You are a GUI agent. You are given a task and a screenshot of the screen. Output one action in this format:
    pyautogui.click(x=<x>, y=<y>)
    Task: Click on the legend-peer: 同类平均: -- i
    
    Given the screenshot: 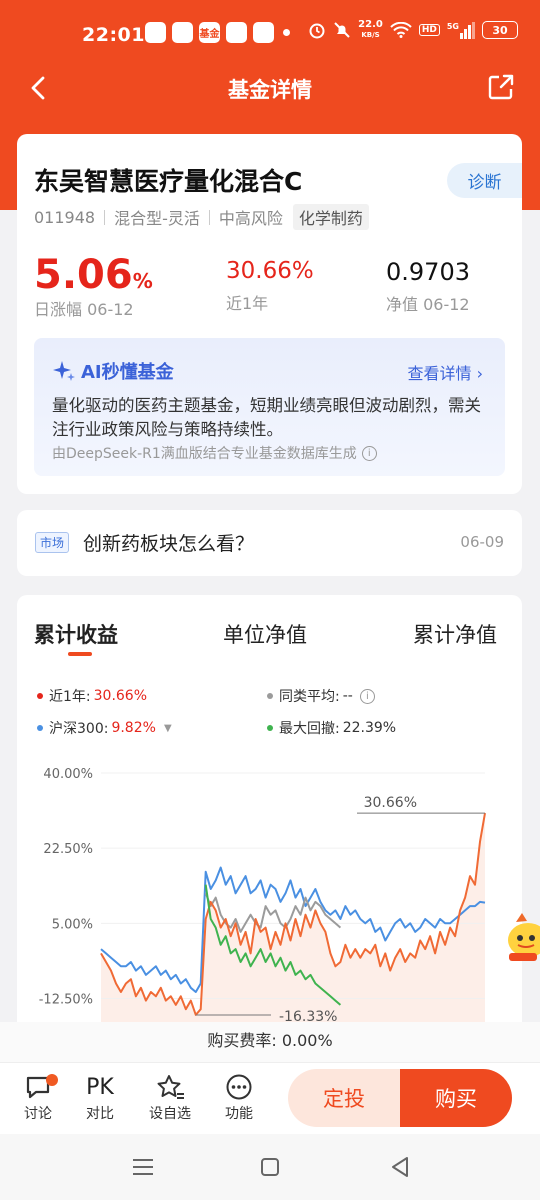 What is the action you would take?
    pyautogui.click(x=321, y=696)
    